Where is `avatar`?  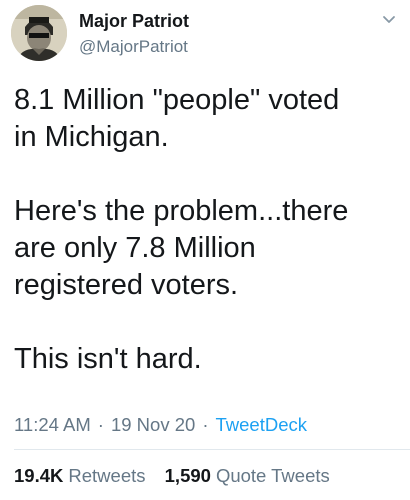 avatar is located at coordinates (39, 33).